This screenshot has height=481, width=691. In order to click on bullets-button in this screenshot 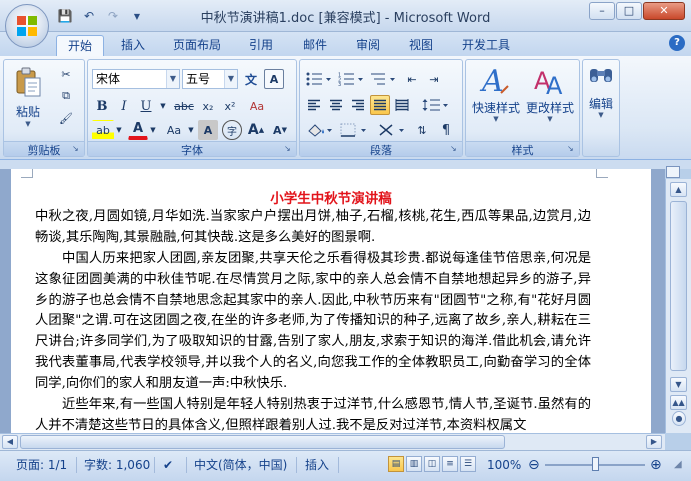, I will do `click(319, 79)`.